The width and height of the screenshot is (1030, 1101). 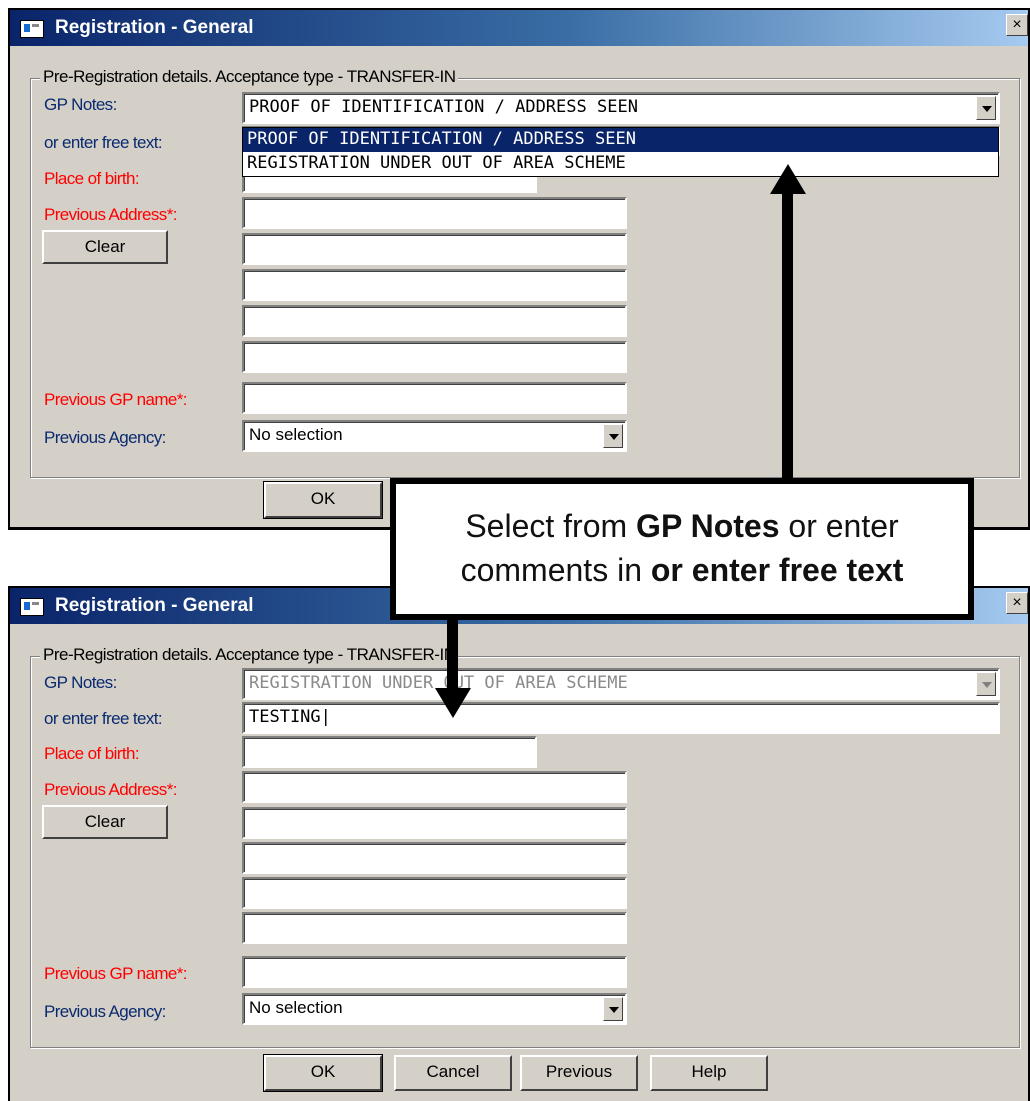 I want to click on callout-text: comments in, so click(x=555, y=570).